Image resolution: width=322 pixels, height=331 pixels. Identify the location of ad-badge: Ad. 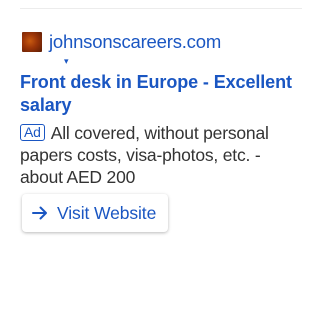
(32, 132).